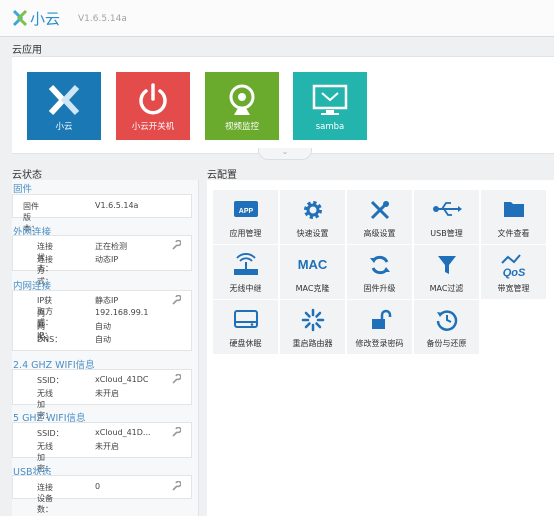 The image size is (554, 516). I want to click on config-advanced: 高级设置, so click(380, 217).